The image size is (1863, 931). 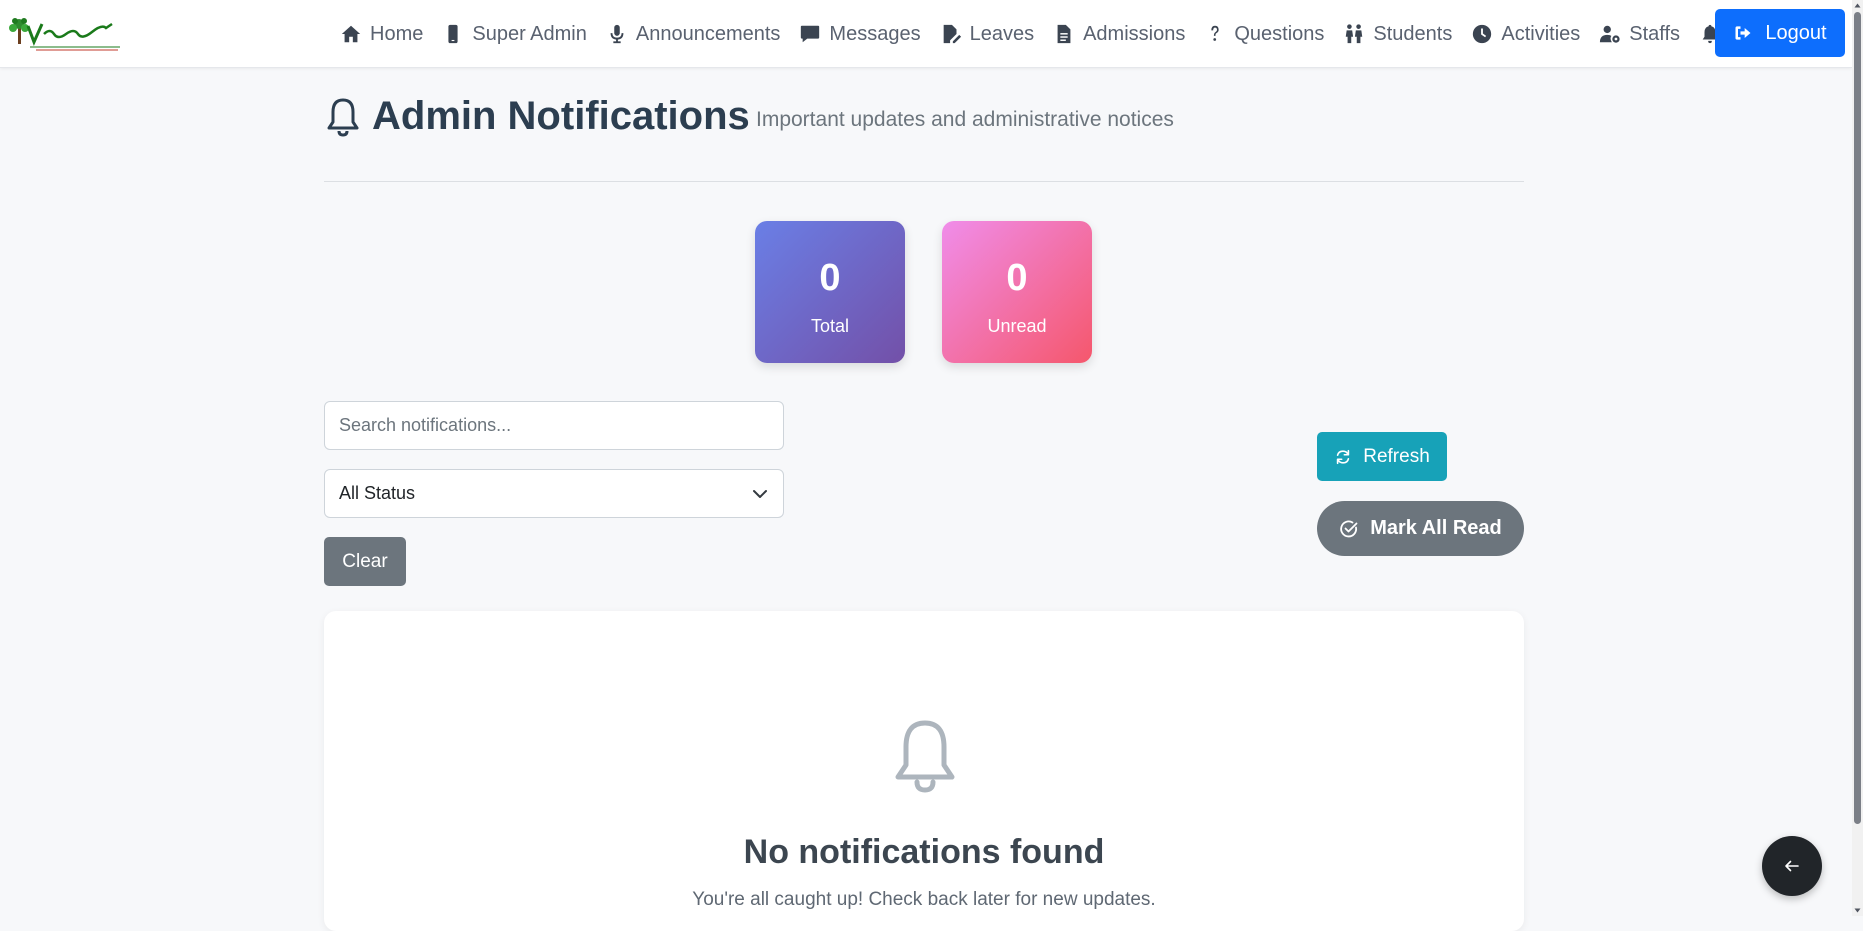 I want to click on status-select: All Status, so click(x=554, y=493).